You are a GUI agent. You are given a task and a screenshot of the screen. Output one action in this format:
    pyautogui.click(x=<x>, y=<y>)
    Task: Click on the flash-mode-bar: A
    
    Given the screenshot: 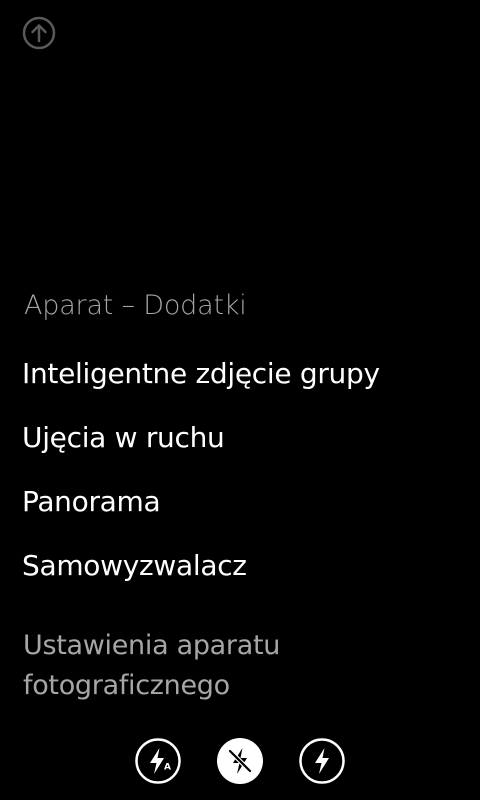 What is the action you would take?
    pyautogui.click(x=240, y=761)
    